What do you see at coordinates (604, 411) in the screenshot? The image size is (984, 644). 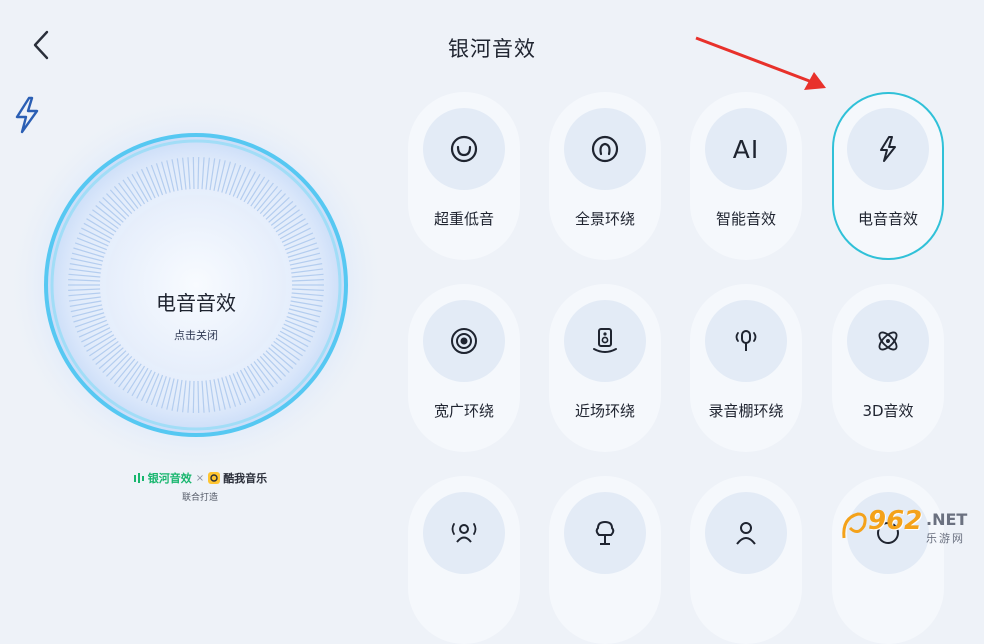 I see `tile-label: 近场环绕` at bounding box center [604, 411].